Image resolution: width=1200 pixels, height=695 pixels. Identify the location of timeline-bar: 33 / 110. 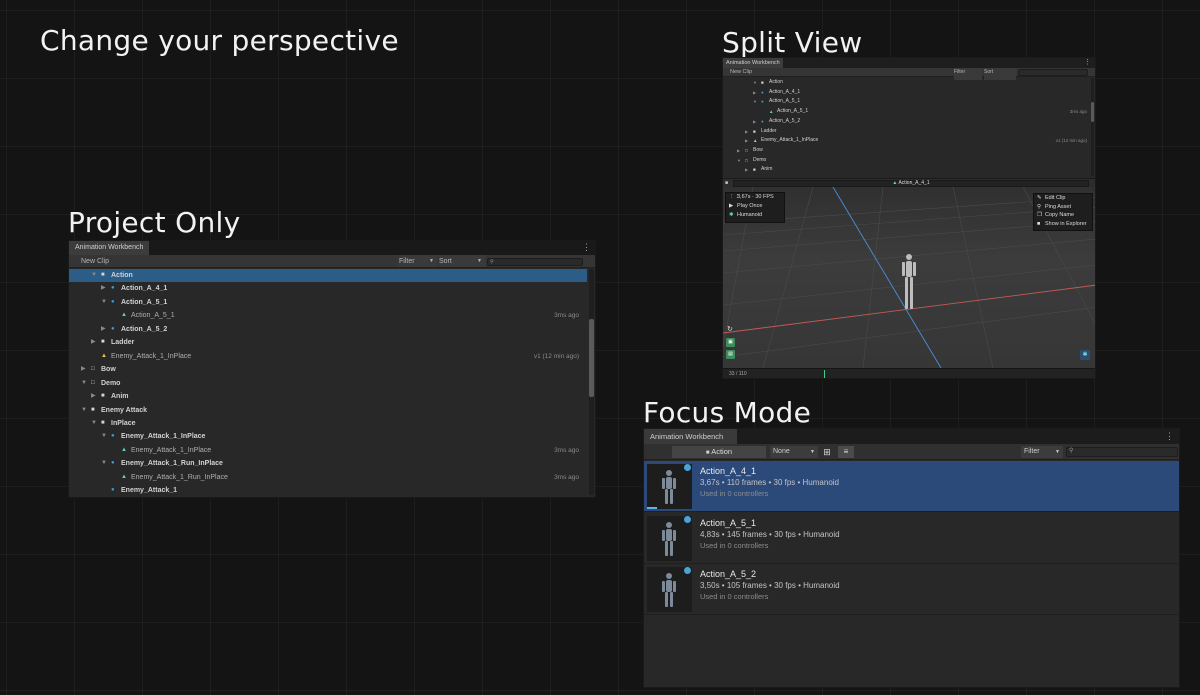
(909, 373).